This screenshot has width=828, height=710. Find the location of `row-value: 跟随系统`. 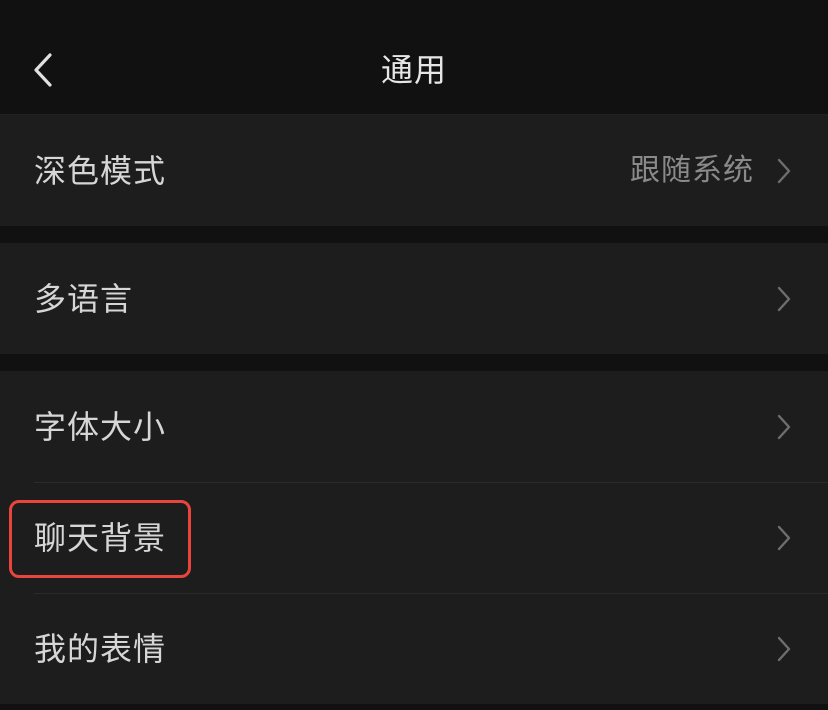

row-value: 跟随系统 is located at coordinates (692, 170).